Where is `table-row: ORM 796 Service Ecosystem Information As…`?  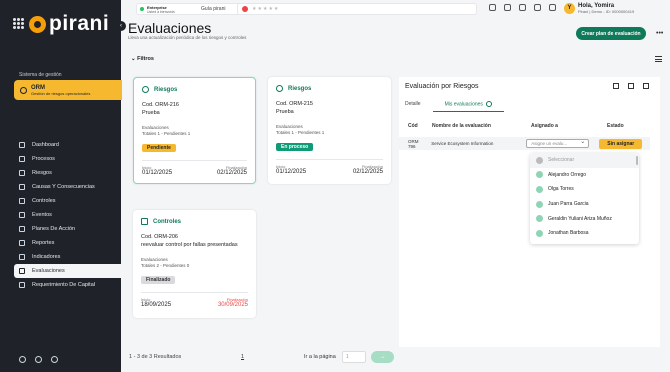
table-row: ORM 796 Service Ecosystem Information As… is located at coordinates (524, 143).